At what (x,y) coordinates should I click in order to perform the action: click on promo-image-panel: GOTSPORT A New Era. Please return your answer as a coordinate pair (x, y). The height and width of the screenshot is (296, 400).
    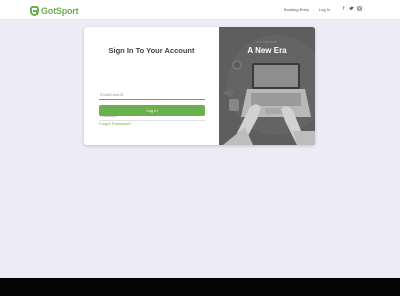
    Looking at the image, I should click on (267, 86).